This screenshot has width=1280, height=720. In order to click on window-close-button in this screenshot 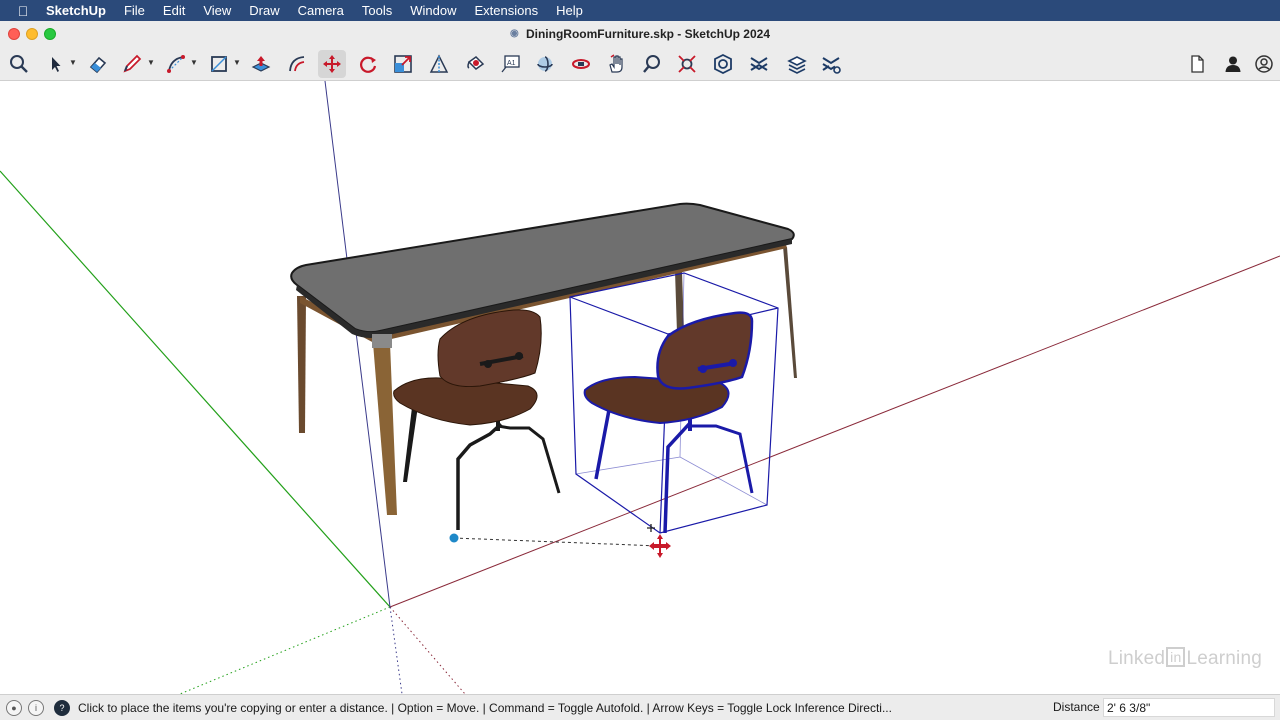, I will do `click(14, 34)`.